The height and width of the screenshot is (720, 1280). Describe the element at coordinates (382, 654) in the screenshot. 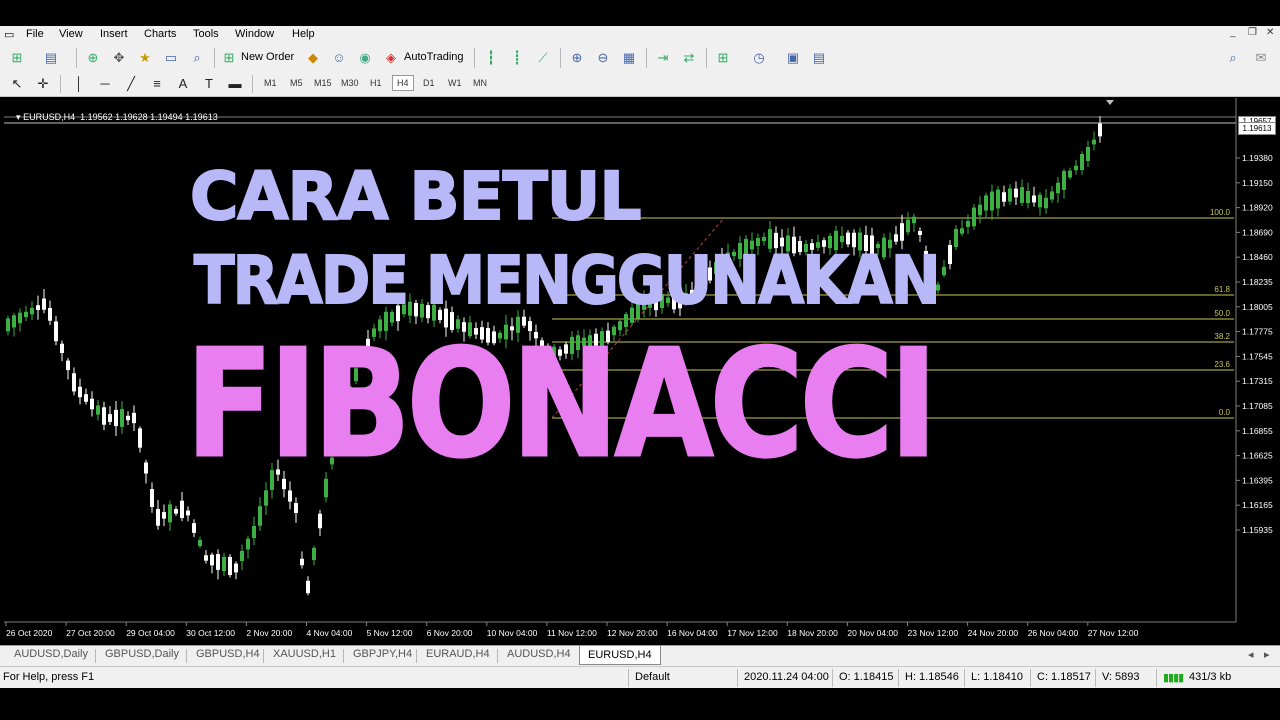

I see `tab-gbpjpy-h4: GBPJPY,H4` at that location.